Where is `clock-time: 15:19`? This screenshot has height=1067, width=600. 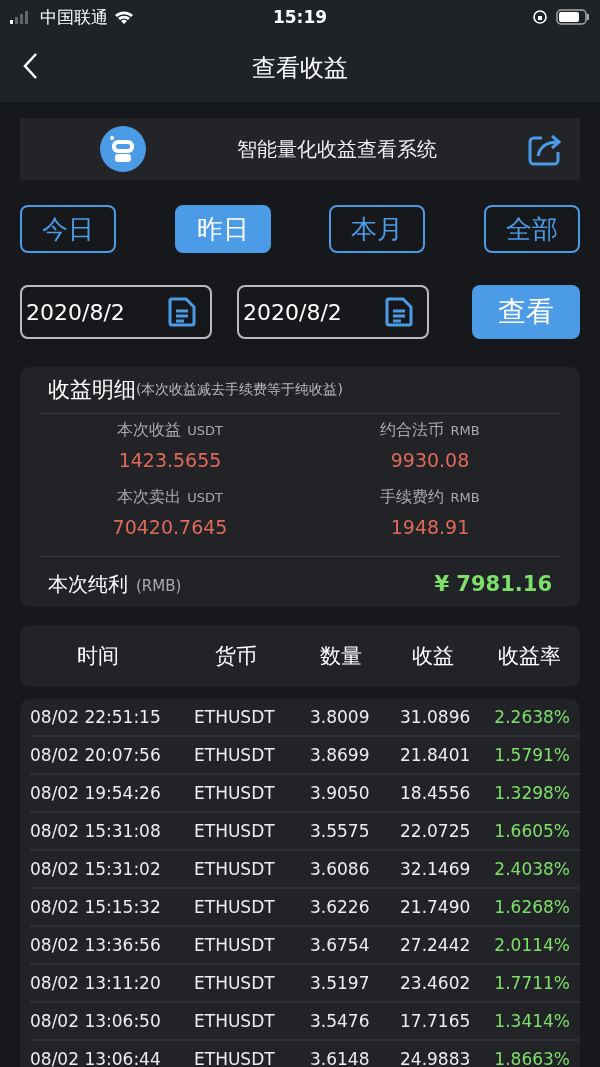 clock-time: 15:19 is located at coordinates (300, 17).